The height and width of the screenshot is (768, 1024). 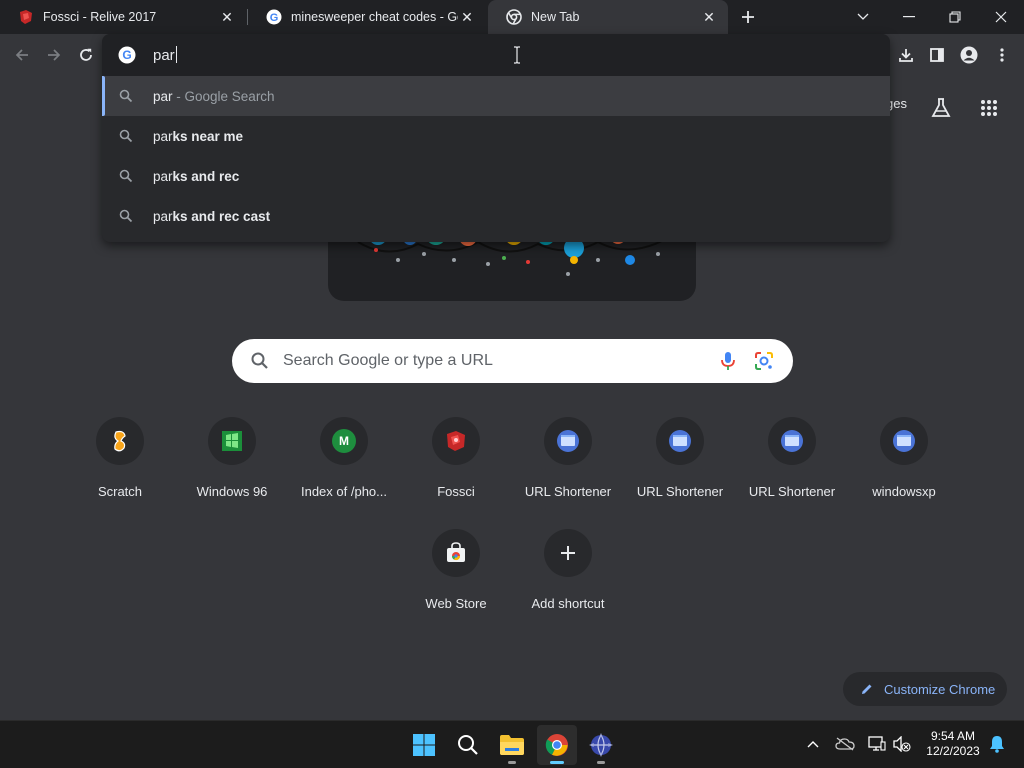 What do you see at coordinates (500, 361) in the screenshot?
I see `search-input` at bounding box center [500, 361].